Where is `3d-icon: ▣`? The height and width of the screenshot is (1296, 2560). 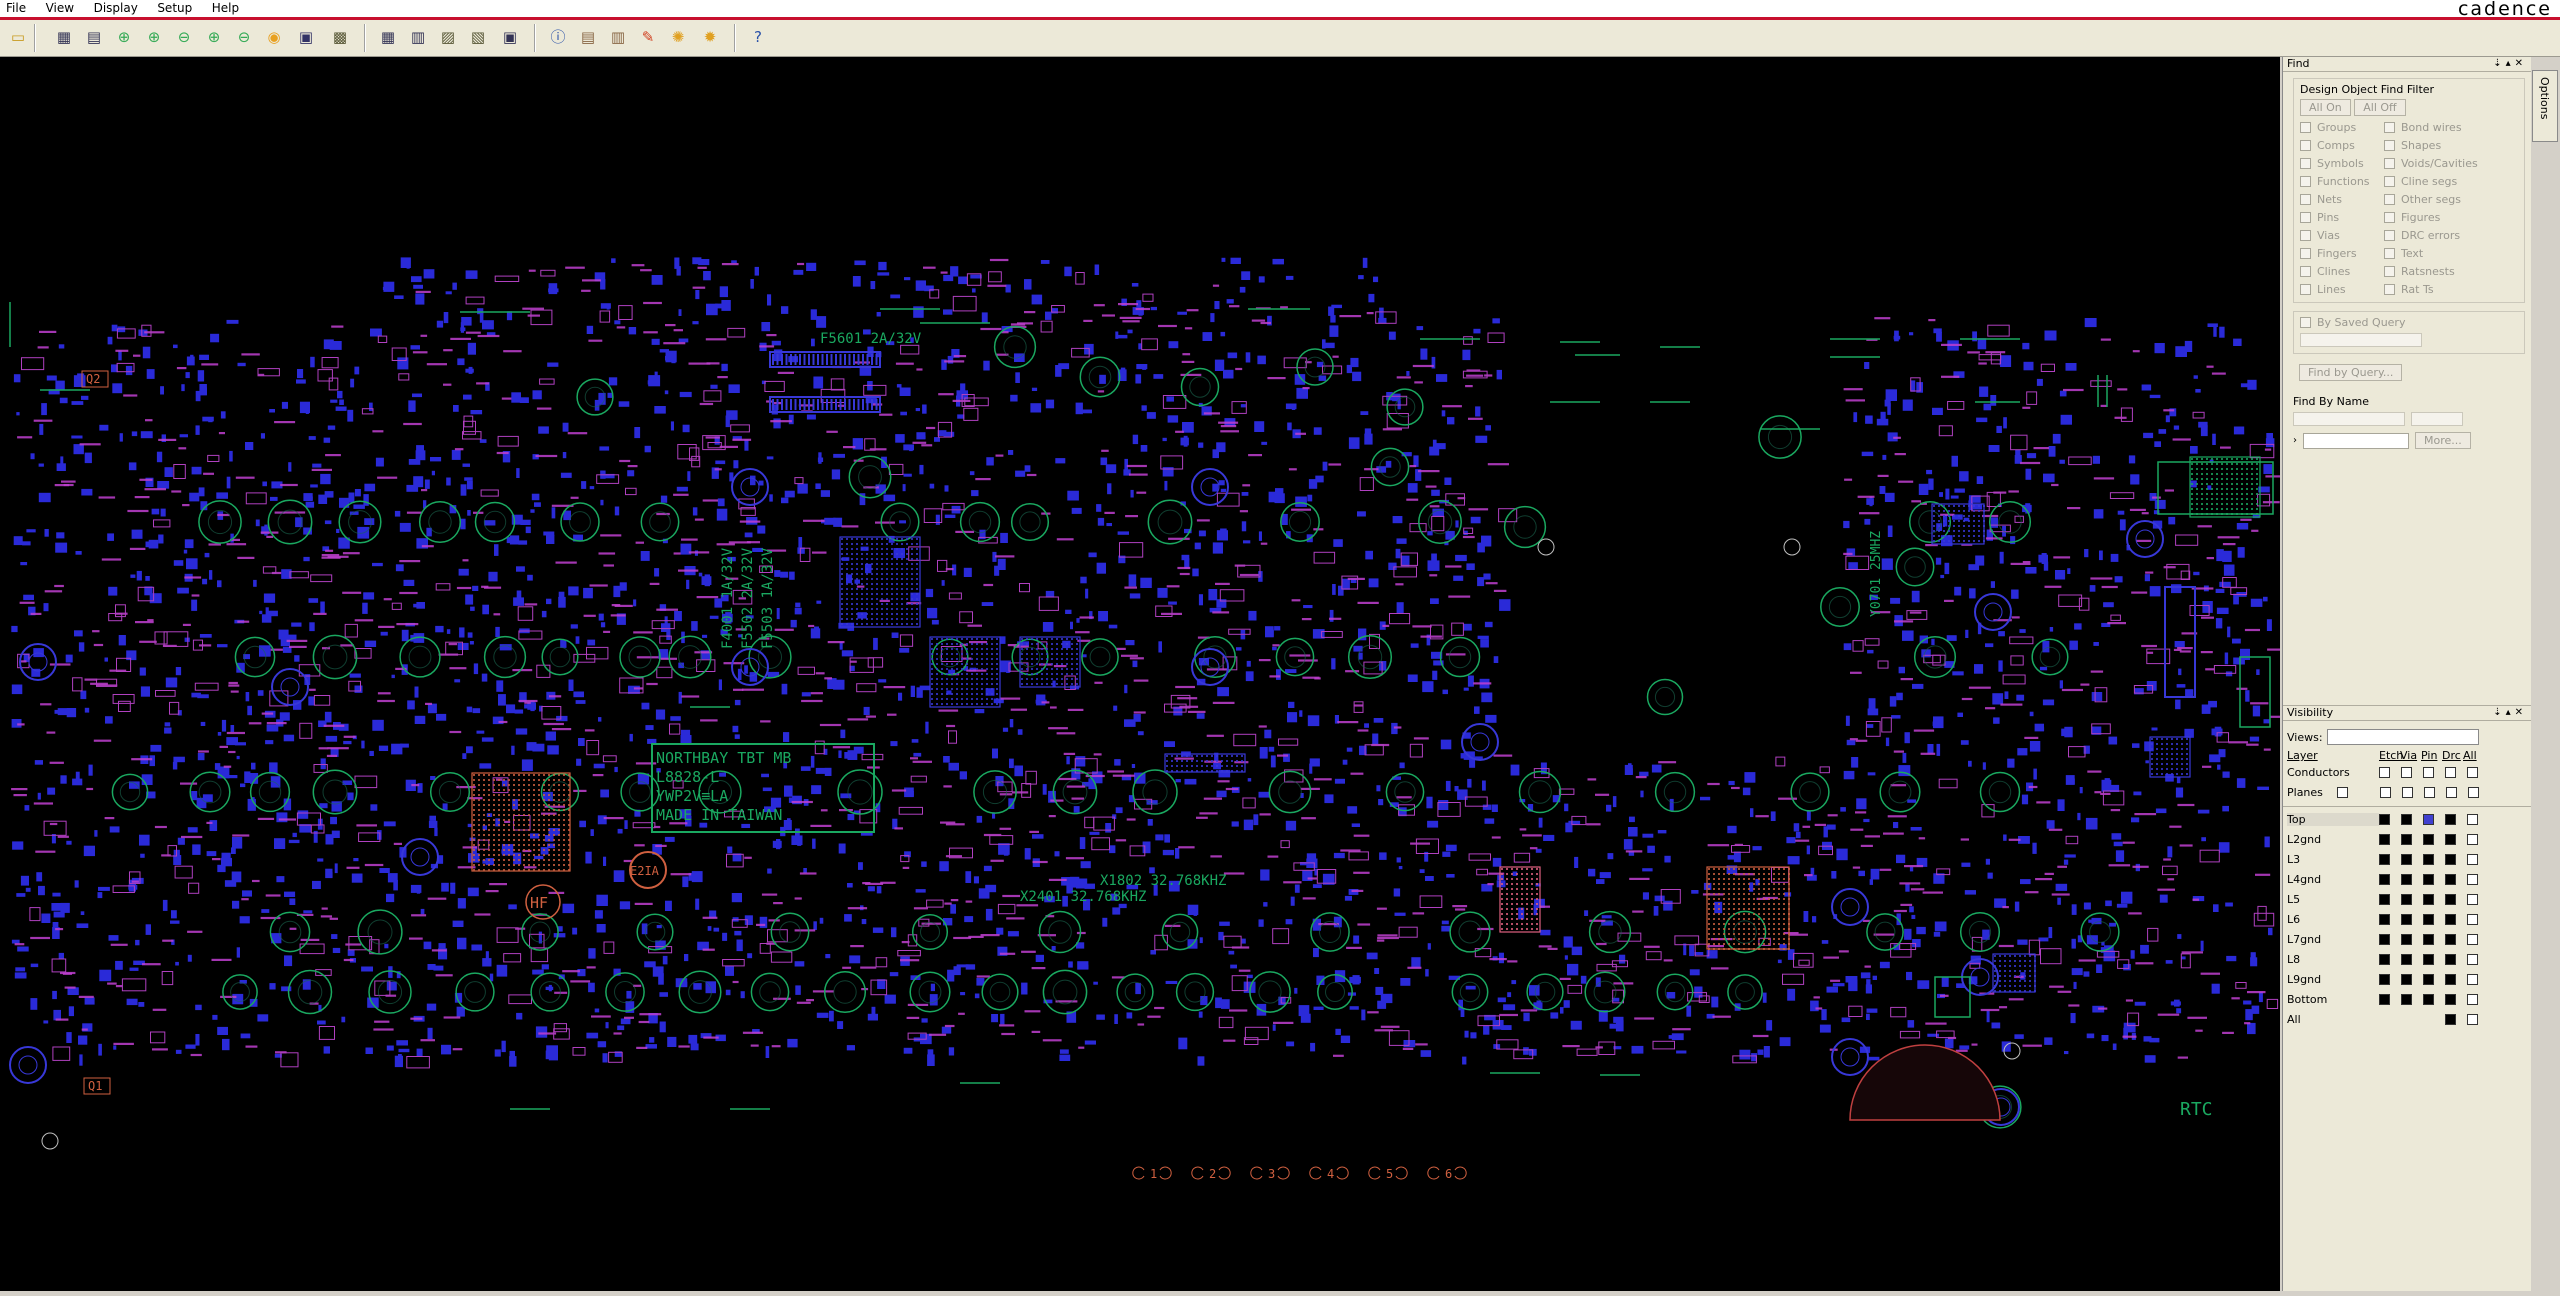
3d-icon: ▣ is located at coordinates (306, 37).